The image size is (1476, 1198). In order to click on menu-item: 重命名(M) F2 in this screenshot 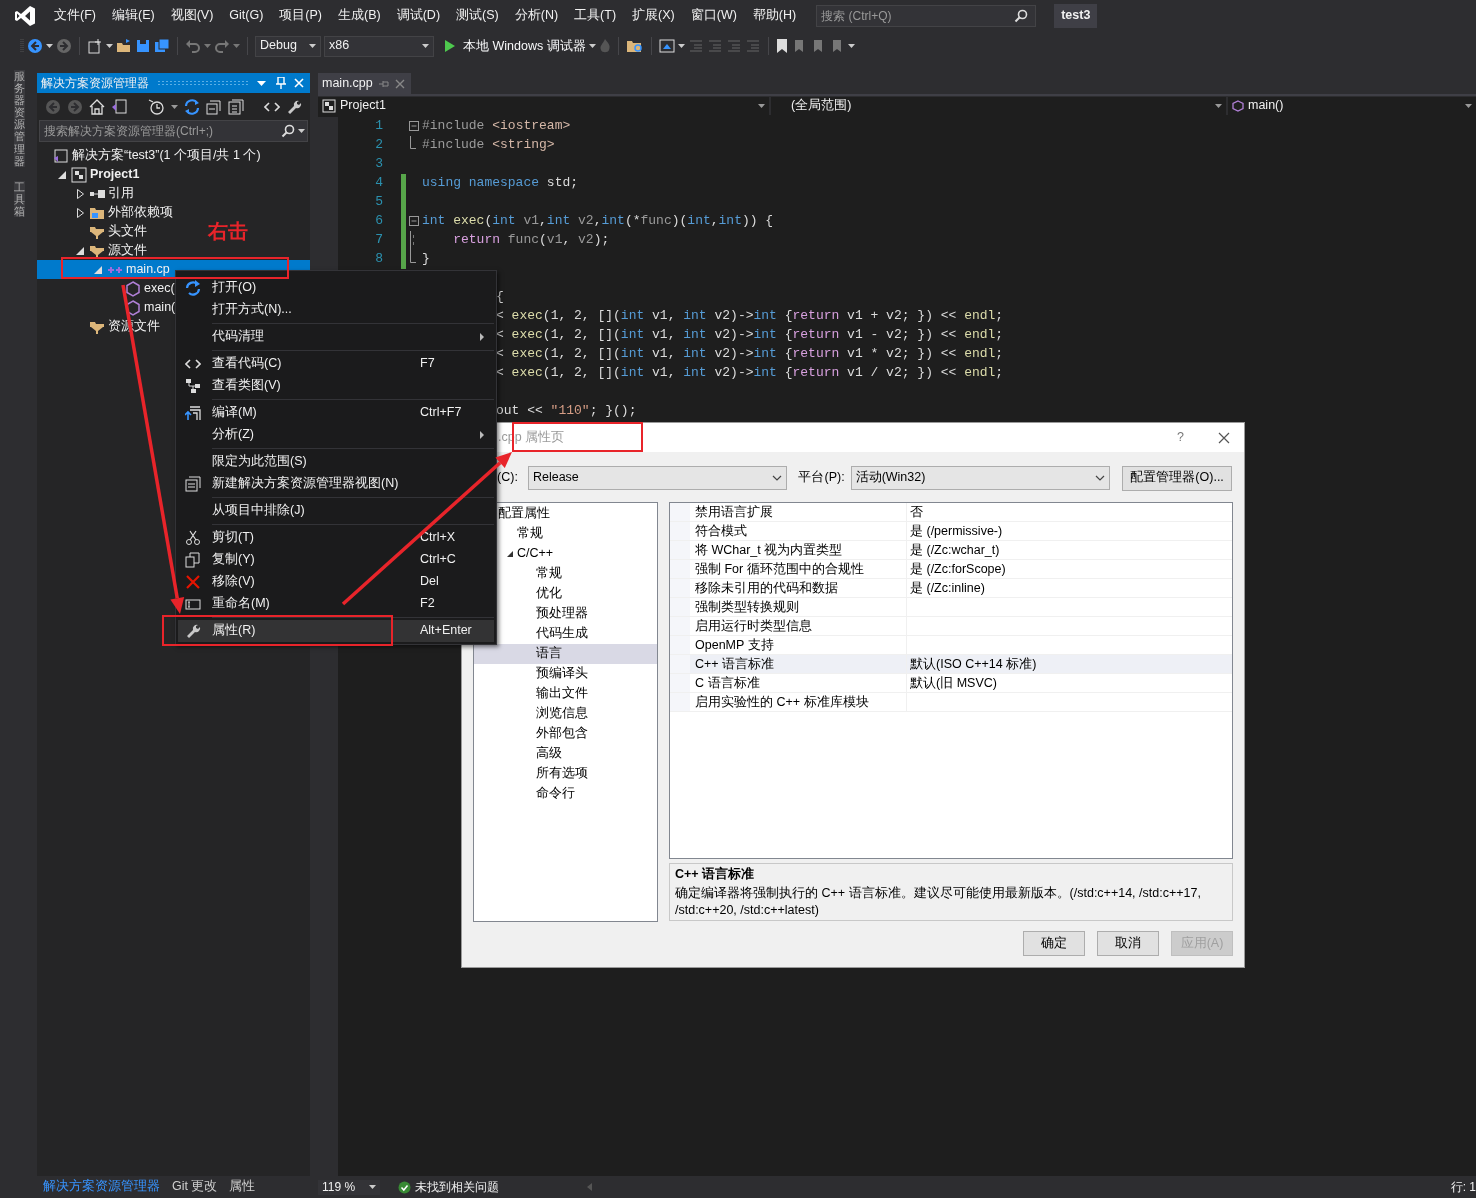, I will do `click(336, 604)`.